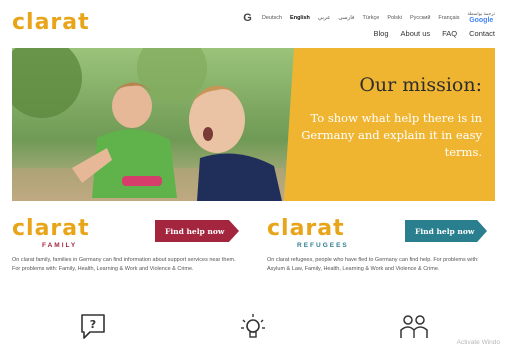  What do you see at coordinates (51, 23) in the screenshot?
I see `clarat-logo: clarat` at bounding box center [51, 23].